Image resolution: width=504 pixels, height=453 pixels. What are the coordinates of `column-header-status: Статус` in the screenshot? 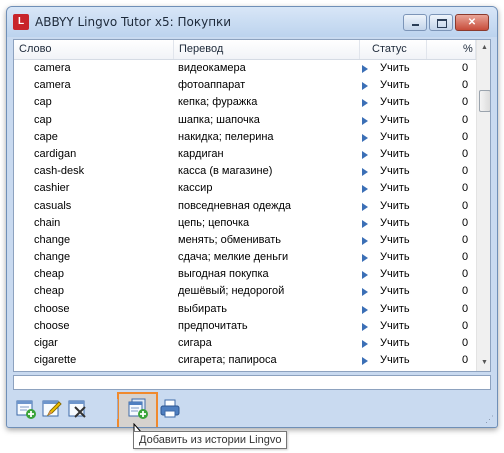 It's located at (393, 49).